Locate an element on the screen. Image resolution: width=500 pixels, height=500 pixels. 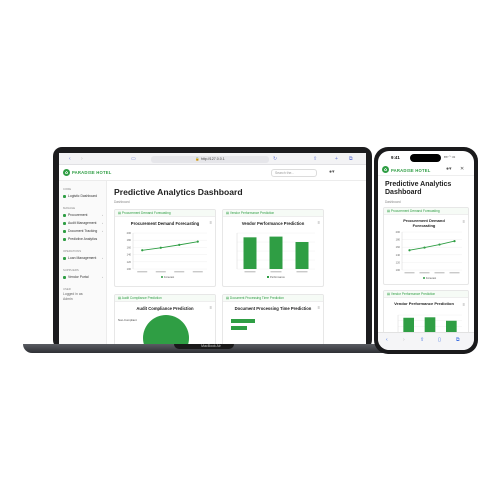
phone-browser-toolbar: ‹ › ⇪ ▯ ⧉ is located at coordinates (426, 341).